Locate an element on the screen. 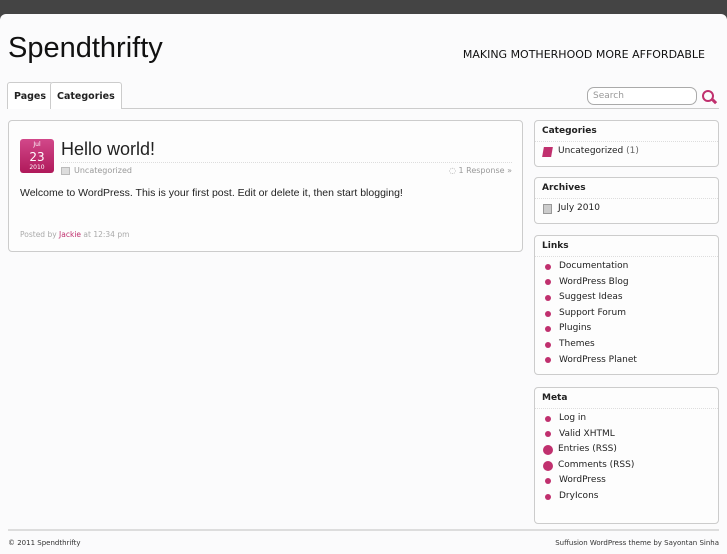 Image resolution: width=727 pixels, height=554 pixels. link-item: WordPress Planet is located at coordinates (598, 361).